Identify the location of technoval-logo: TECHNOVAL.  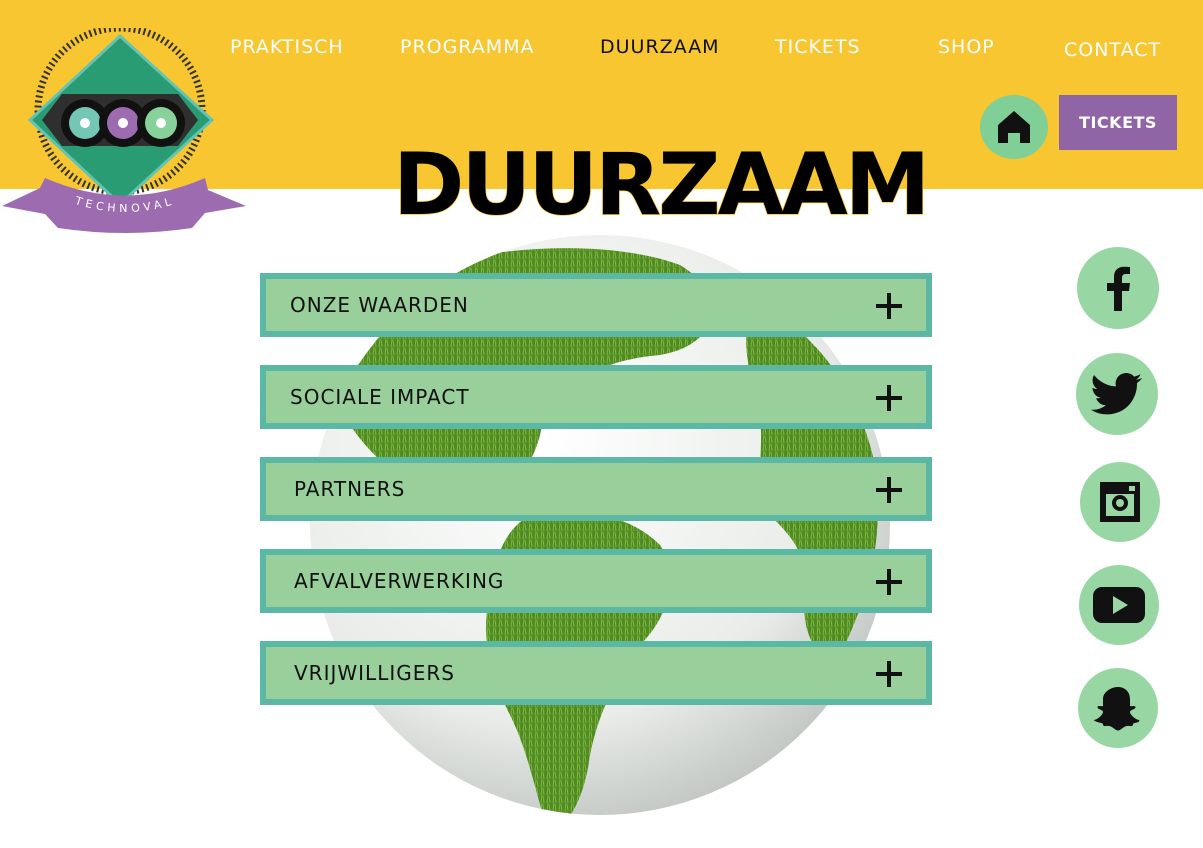
(125, 130).